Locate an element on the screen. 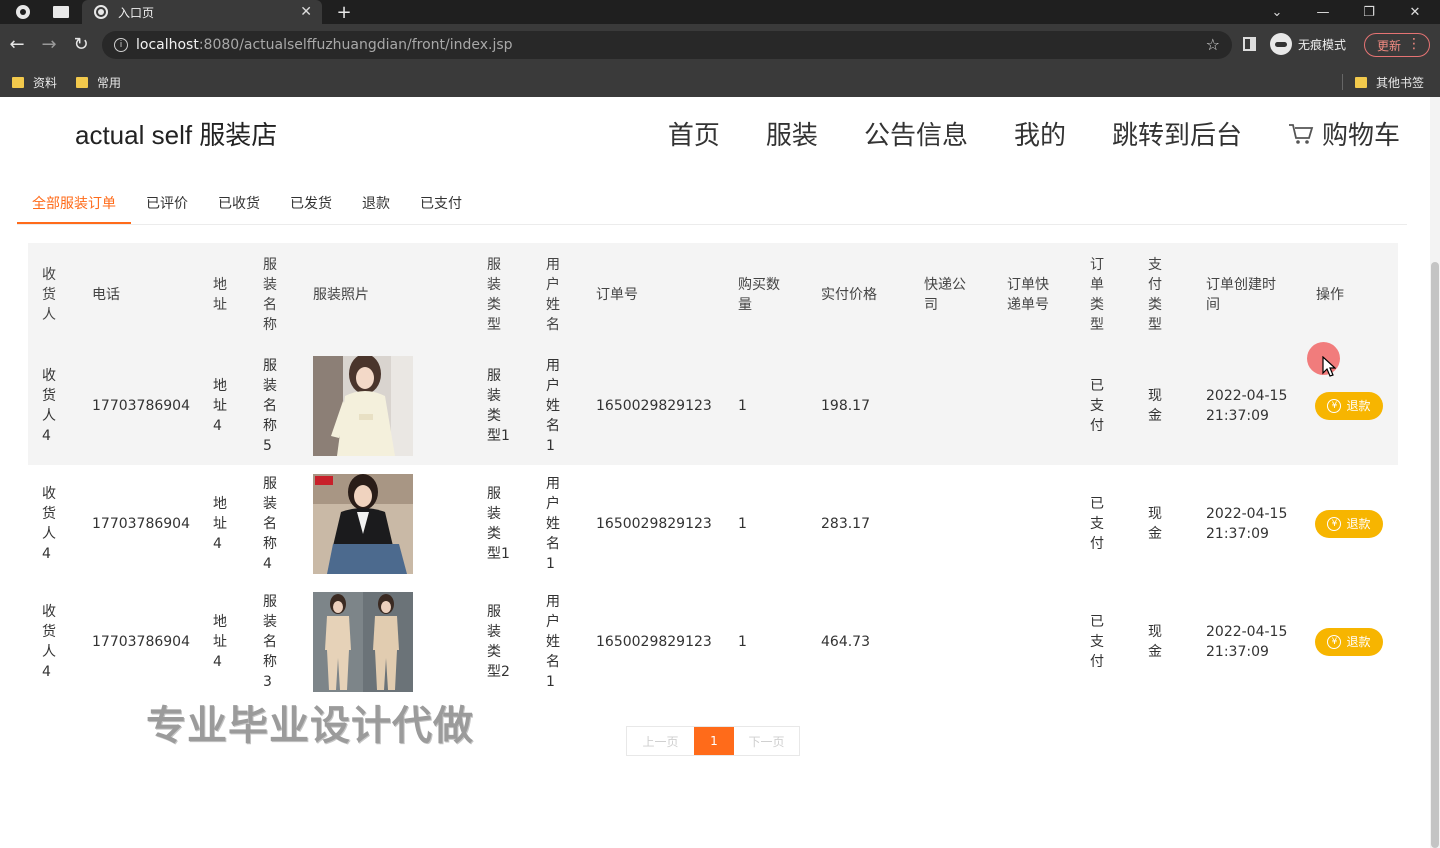  tab-received: 已收货 is located at coordinates (239, 208).